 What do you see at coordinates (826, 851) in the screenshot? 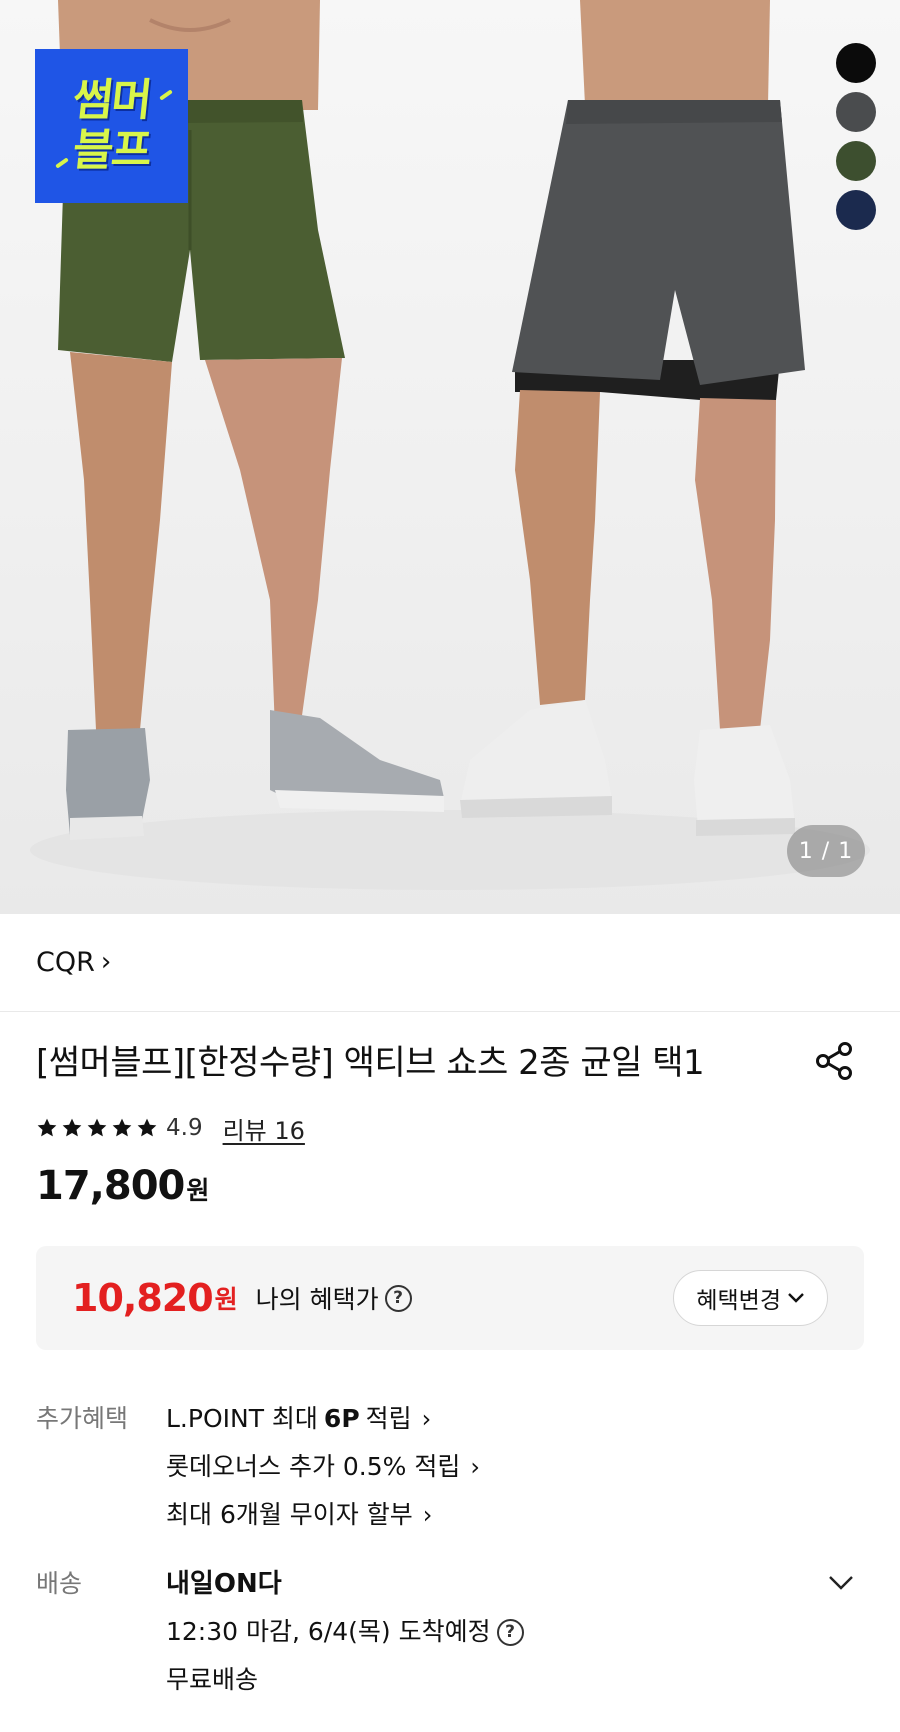
I see `image-counter: 1 / 1` at bounding box center [826, 851].